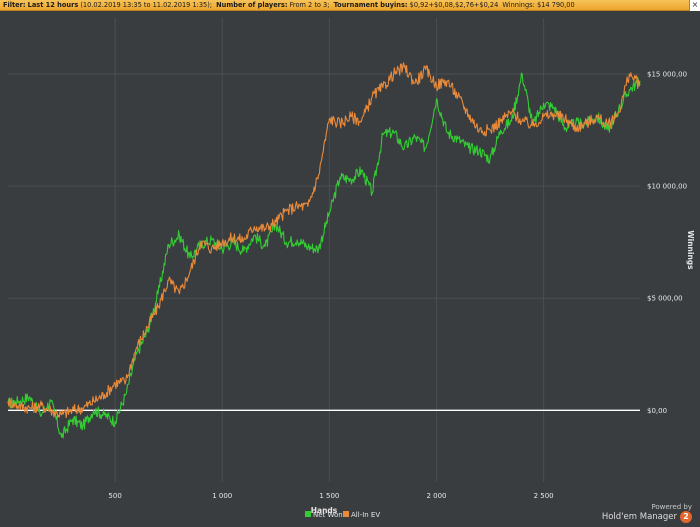 This screenshot has height=527, width=700. I want to click on x-tick-label: 1 000, so click(222, 496).